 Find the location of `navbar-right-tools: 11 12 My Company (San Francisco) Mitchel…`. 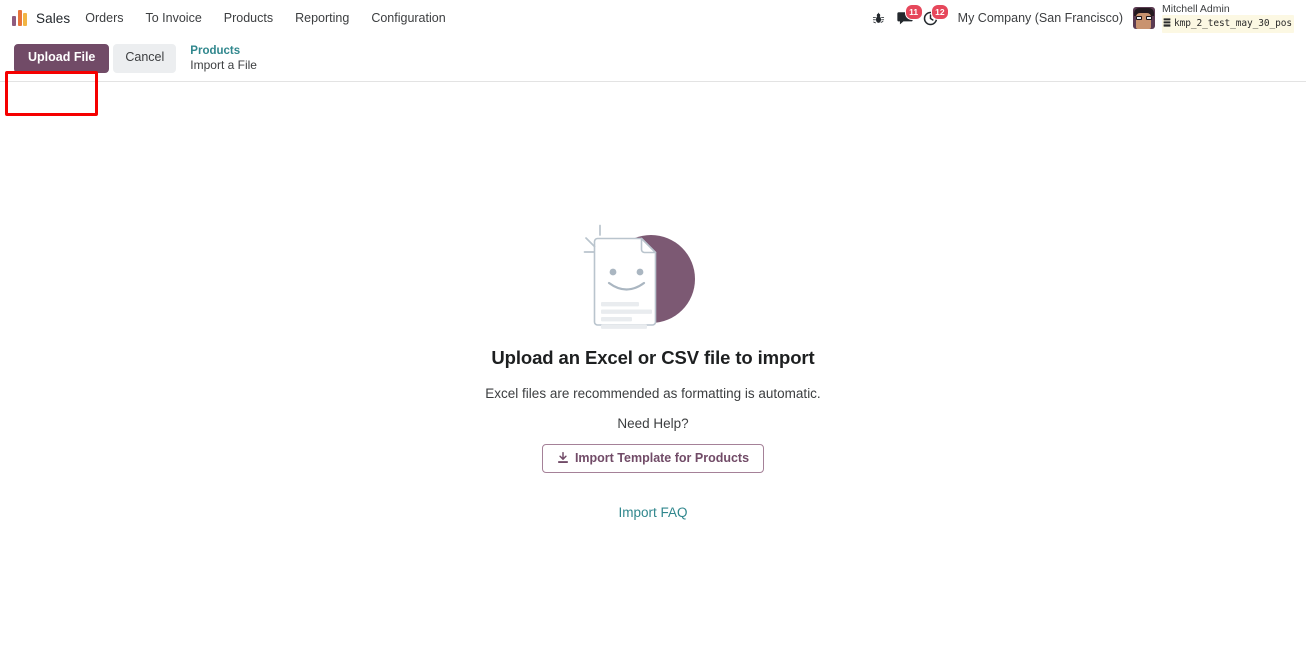

navbar-right-tools: 11 12 My Company (San Francisco) Mitchel… is located at coordinates (1082, 18).